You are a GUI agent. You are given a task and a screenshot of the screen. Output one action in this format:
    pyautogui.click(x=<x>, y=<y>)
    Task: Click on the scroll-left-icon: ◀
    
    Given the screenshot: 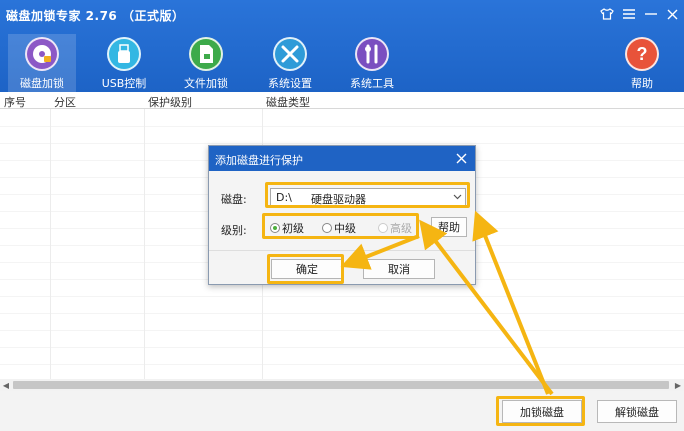 What is the action you would take?
    pyautogui.click(x=6, y=385)
    